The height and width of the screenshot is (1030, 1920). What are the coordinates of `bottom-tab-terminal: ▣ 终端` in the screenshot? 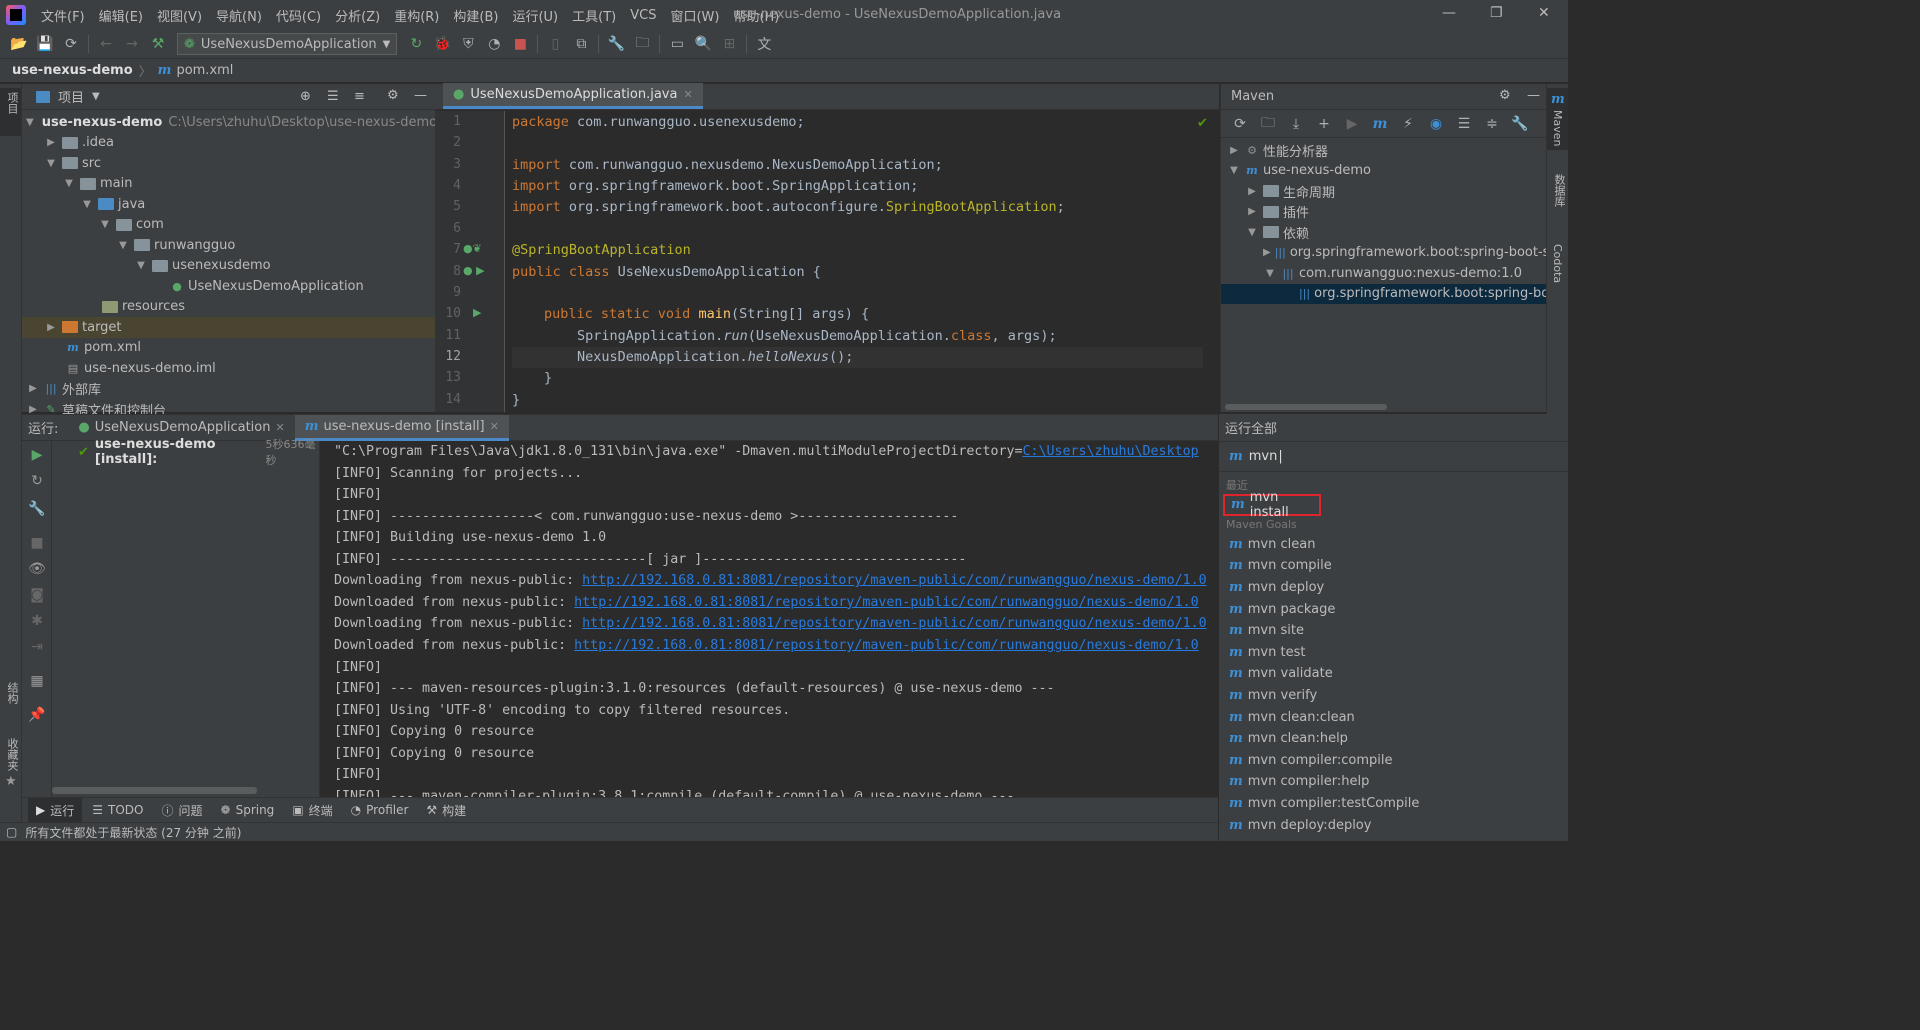 It's located at (312, 810).